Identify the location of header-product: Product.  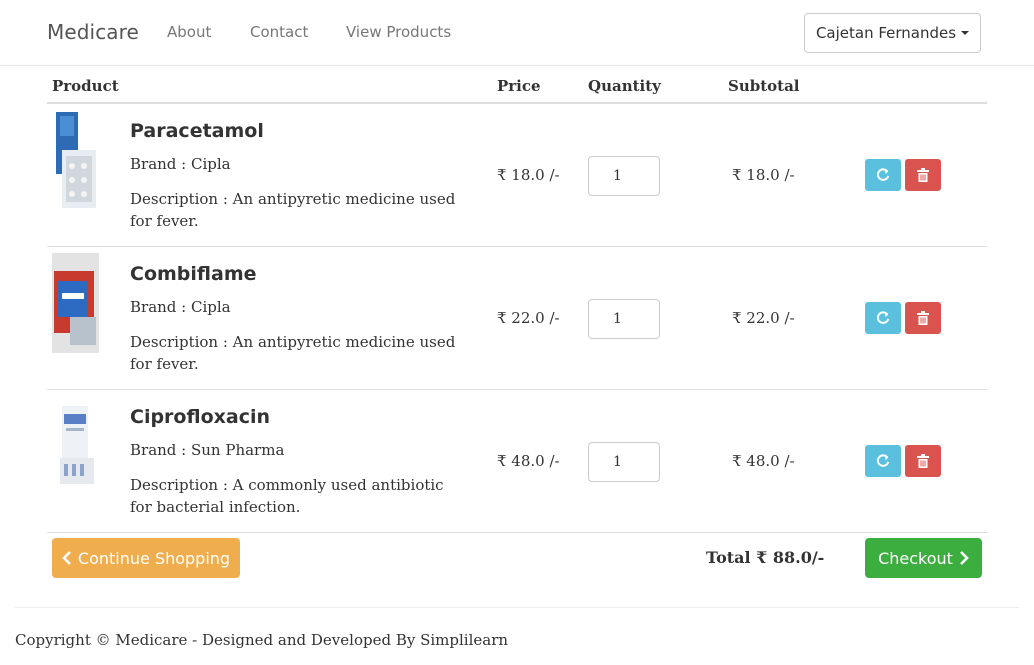
(85, 86).